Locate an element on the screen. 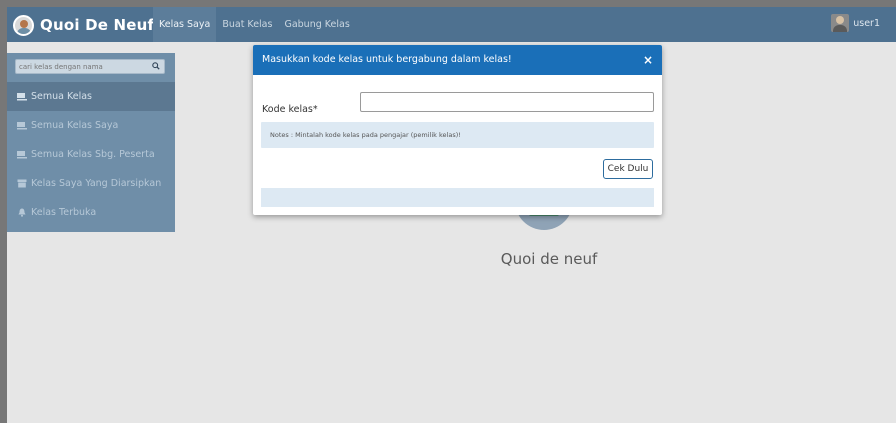 This screenshot has width=896, height=423. class-code-input is located at coordinates (507, 102).